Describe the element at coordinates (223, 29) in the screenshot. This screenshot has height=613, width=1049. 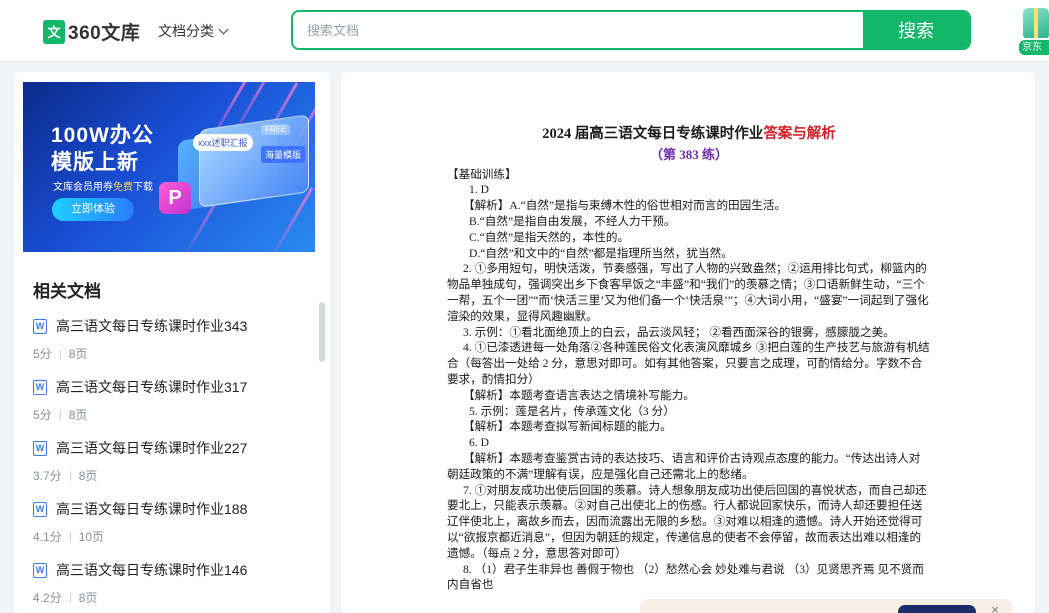
I see `chevron-down-icon` at that location.